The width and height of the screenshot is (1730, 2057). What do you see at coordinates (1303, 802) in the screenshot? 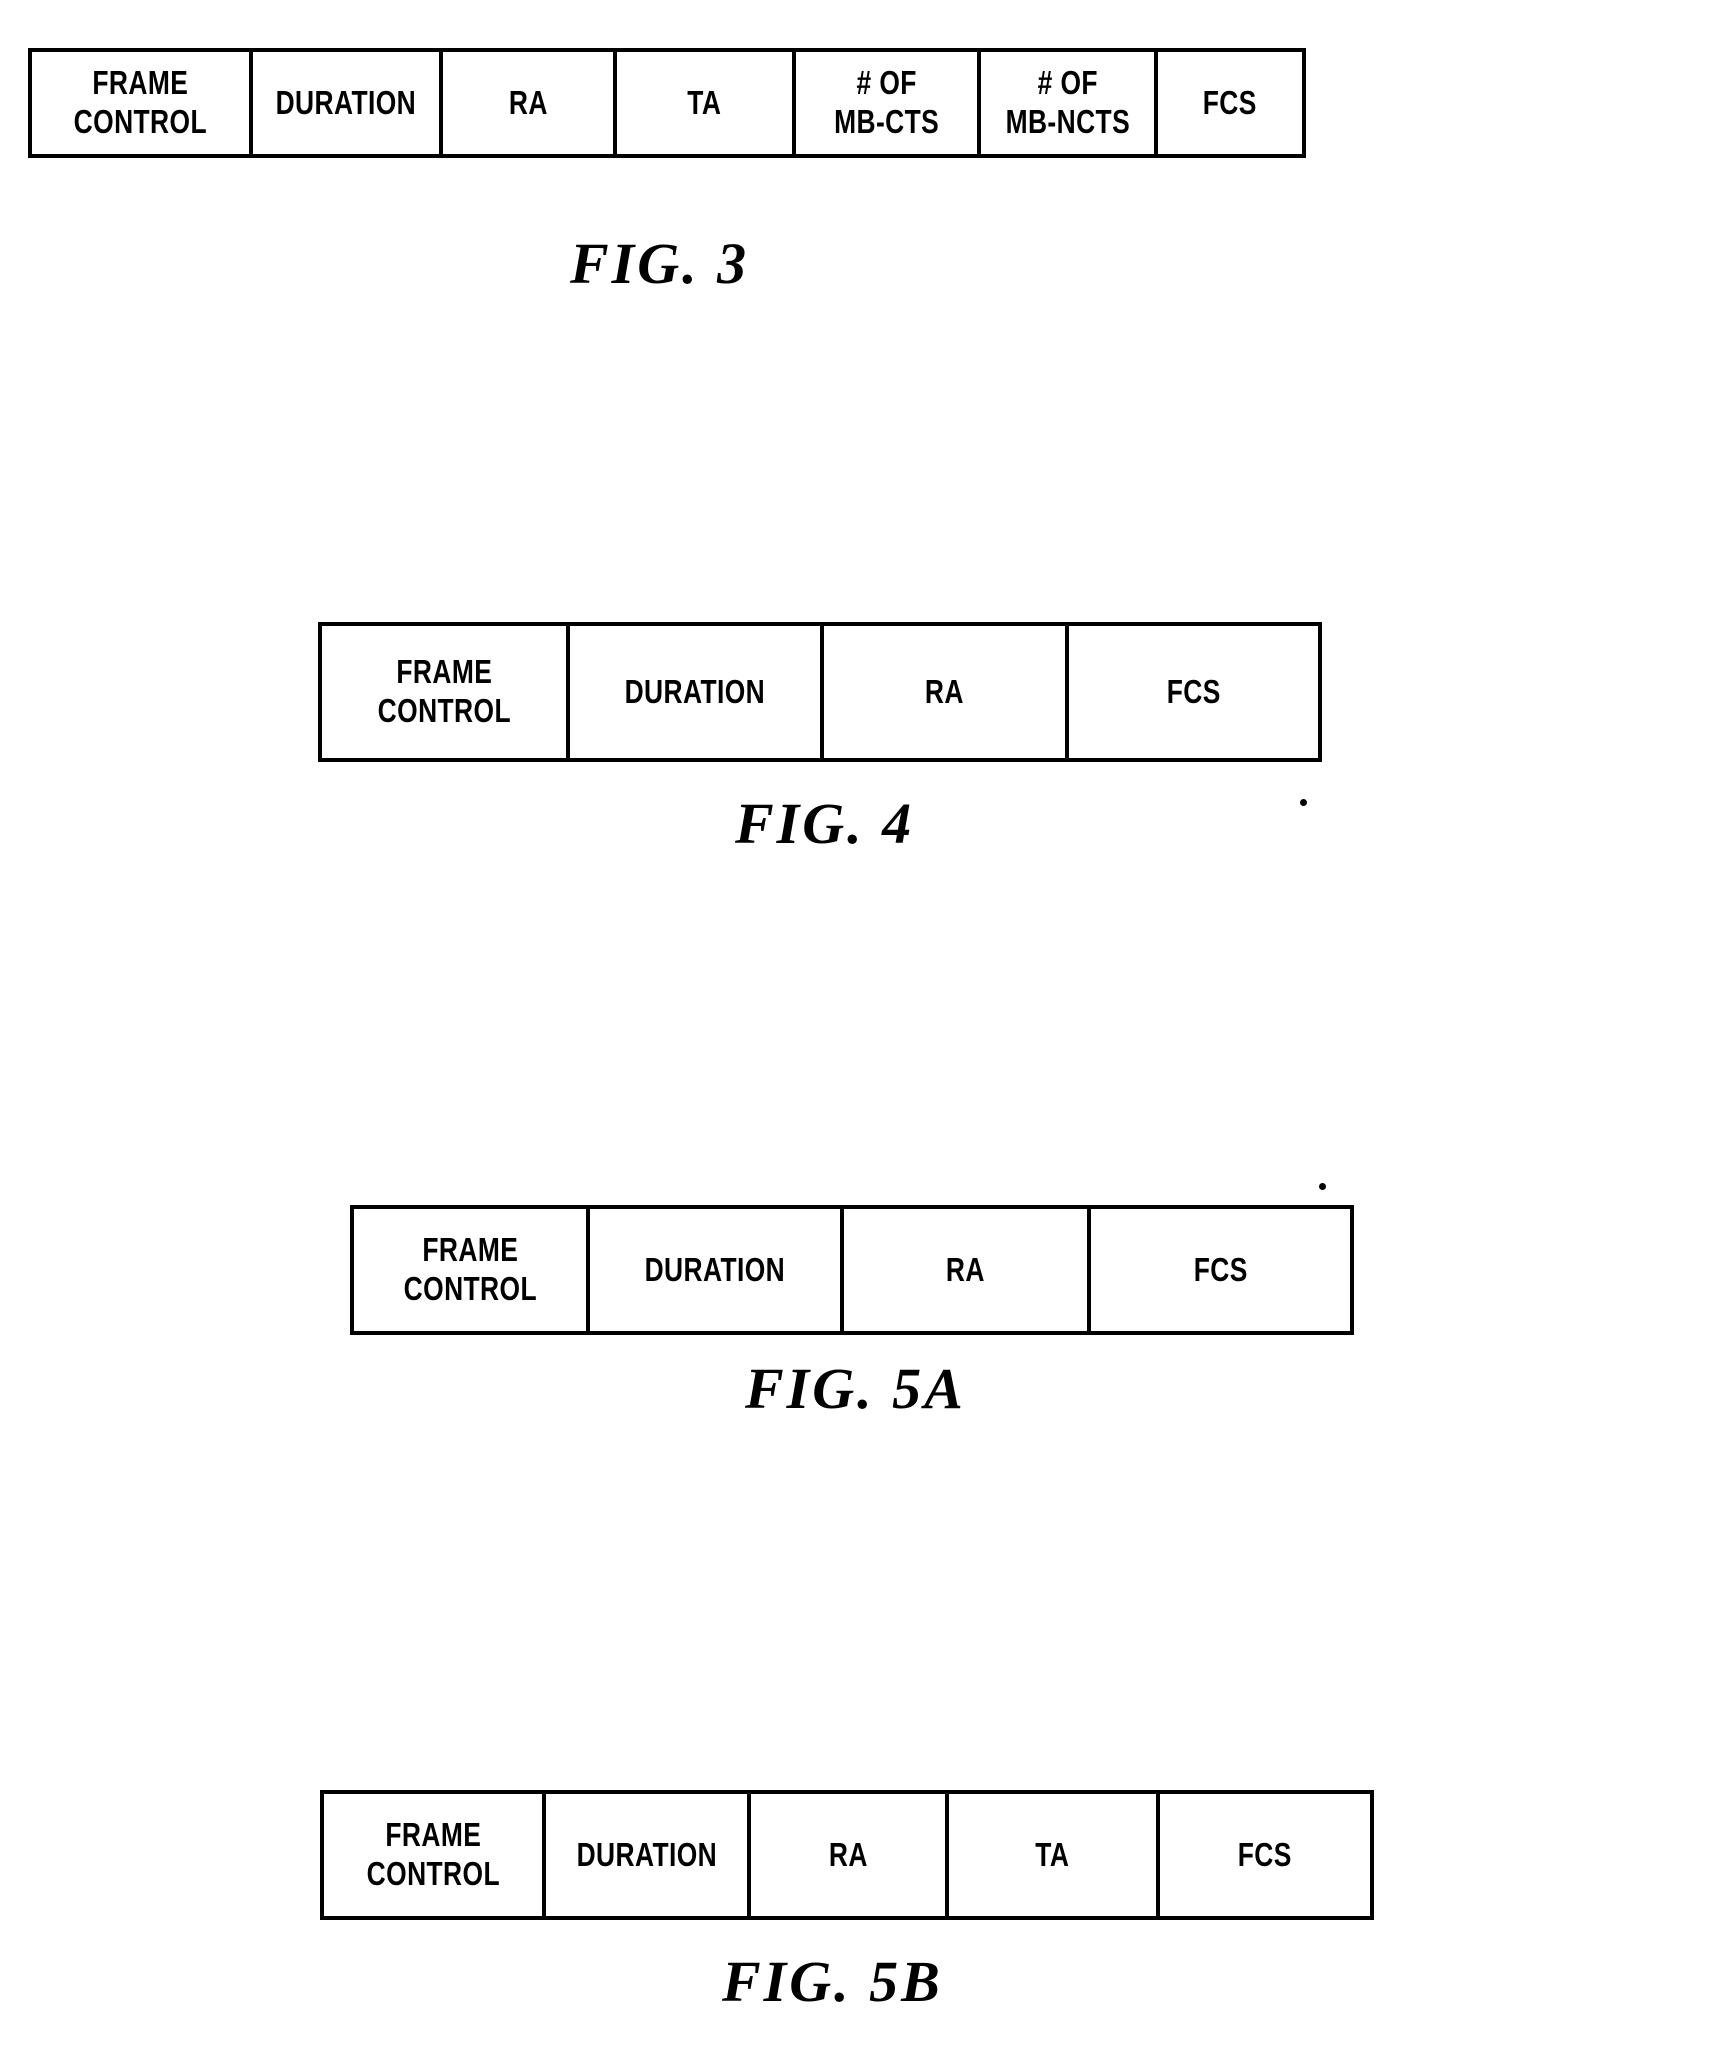
I see `scan-speck-upper-right` at bounding box center [1303, 802].